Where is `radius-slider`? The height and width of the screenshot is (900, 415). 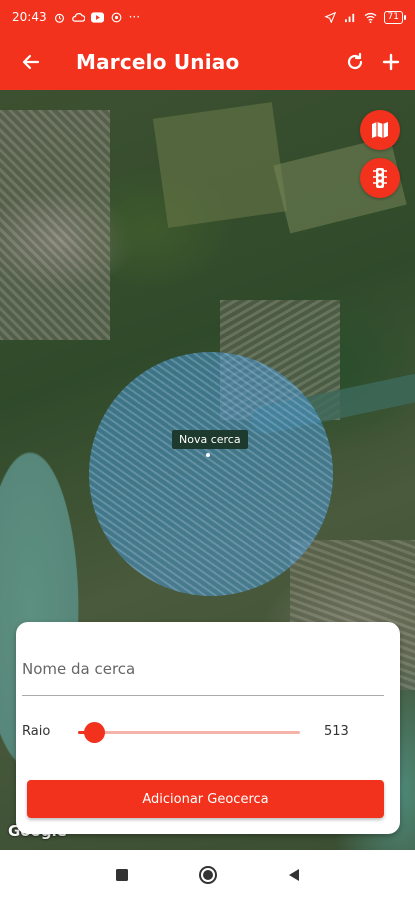 radius-slider is located at coordinates (189, 733).